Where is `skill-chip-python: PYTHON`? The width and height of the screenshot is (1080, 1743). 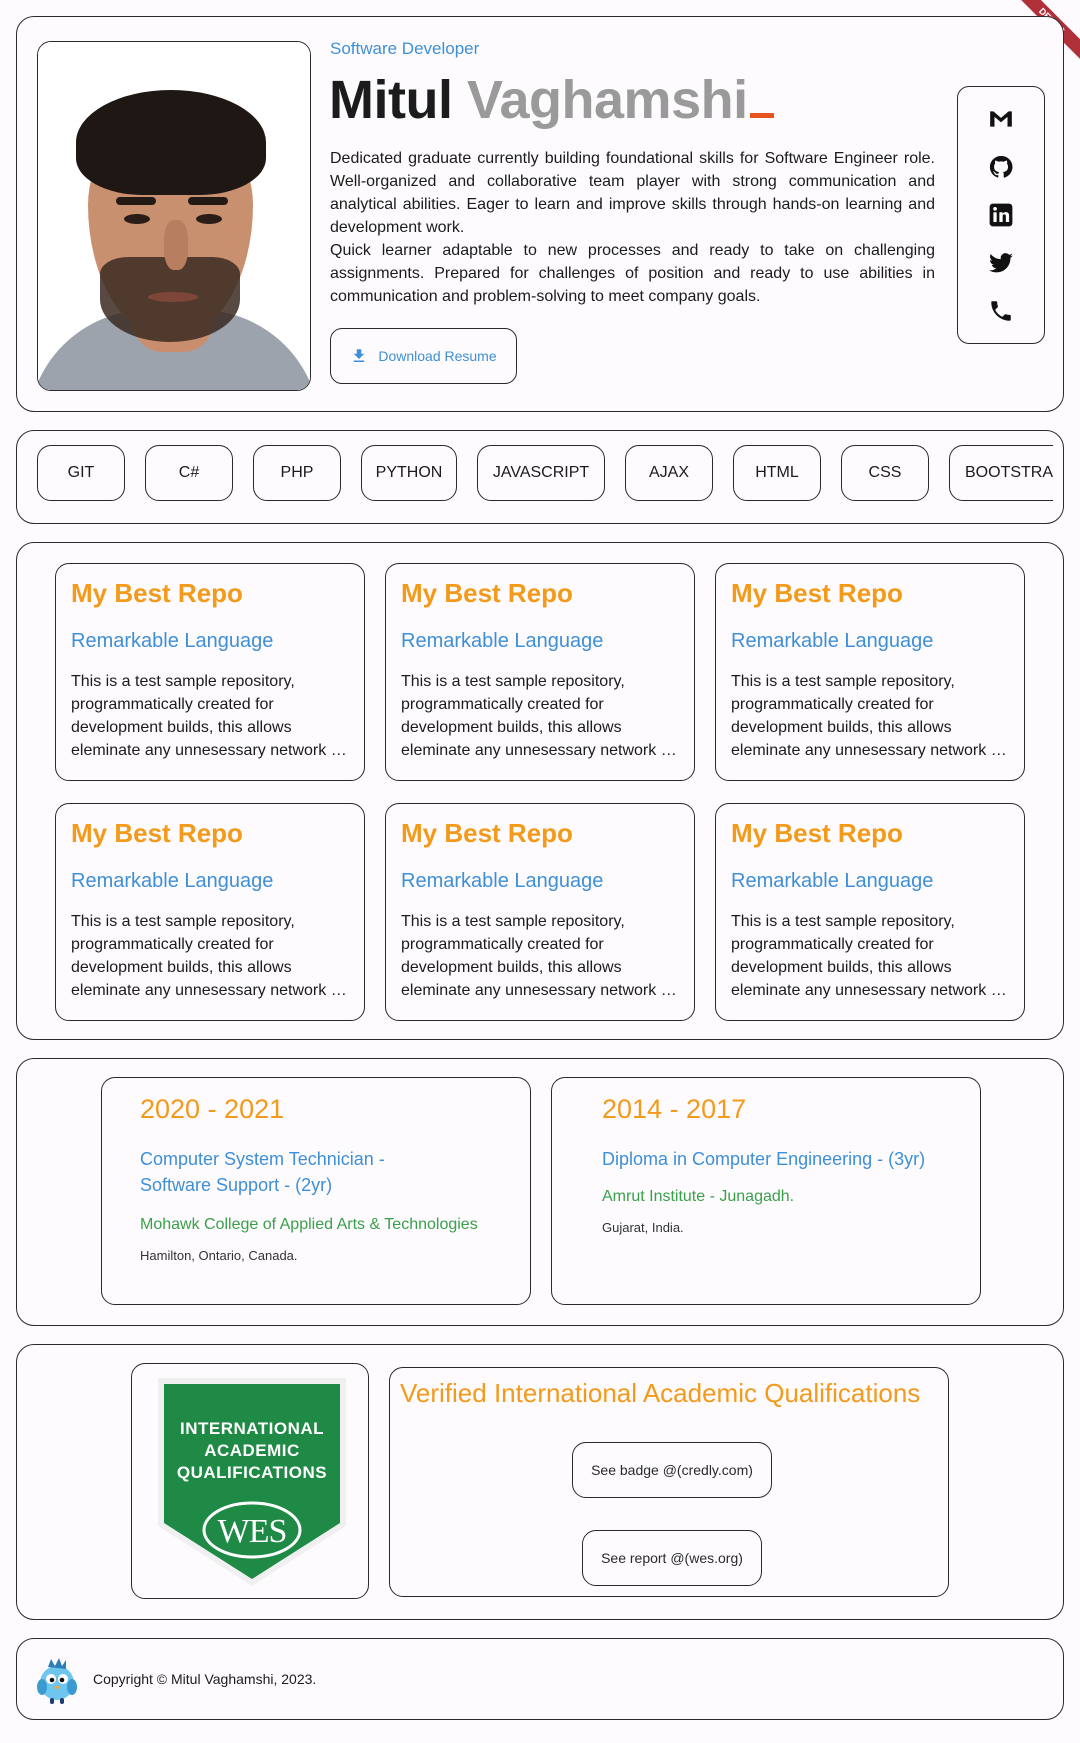 skill-chip-python: PYTHON is located at coordinates (409, 473).